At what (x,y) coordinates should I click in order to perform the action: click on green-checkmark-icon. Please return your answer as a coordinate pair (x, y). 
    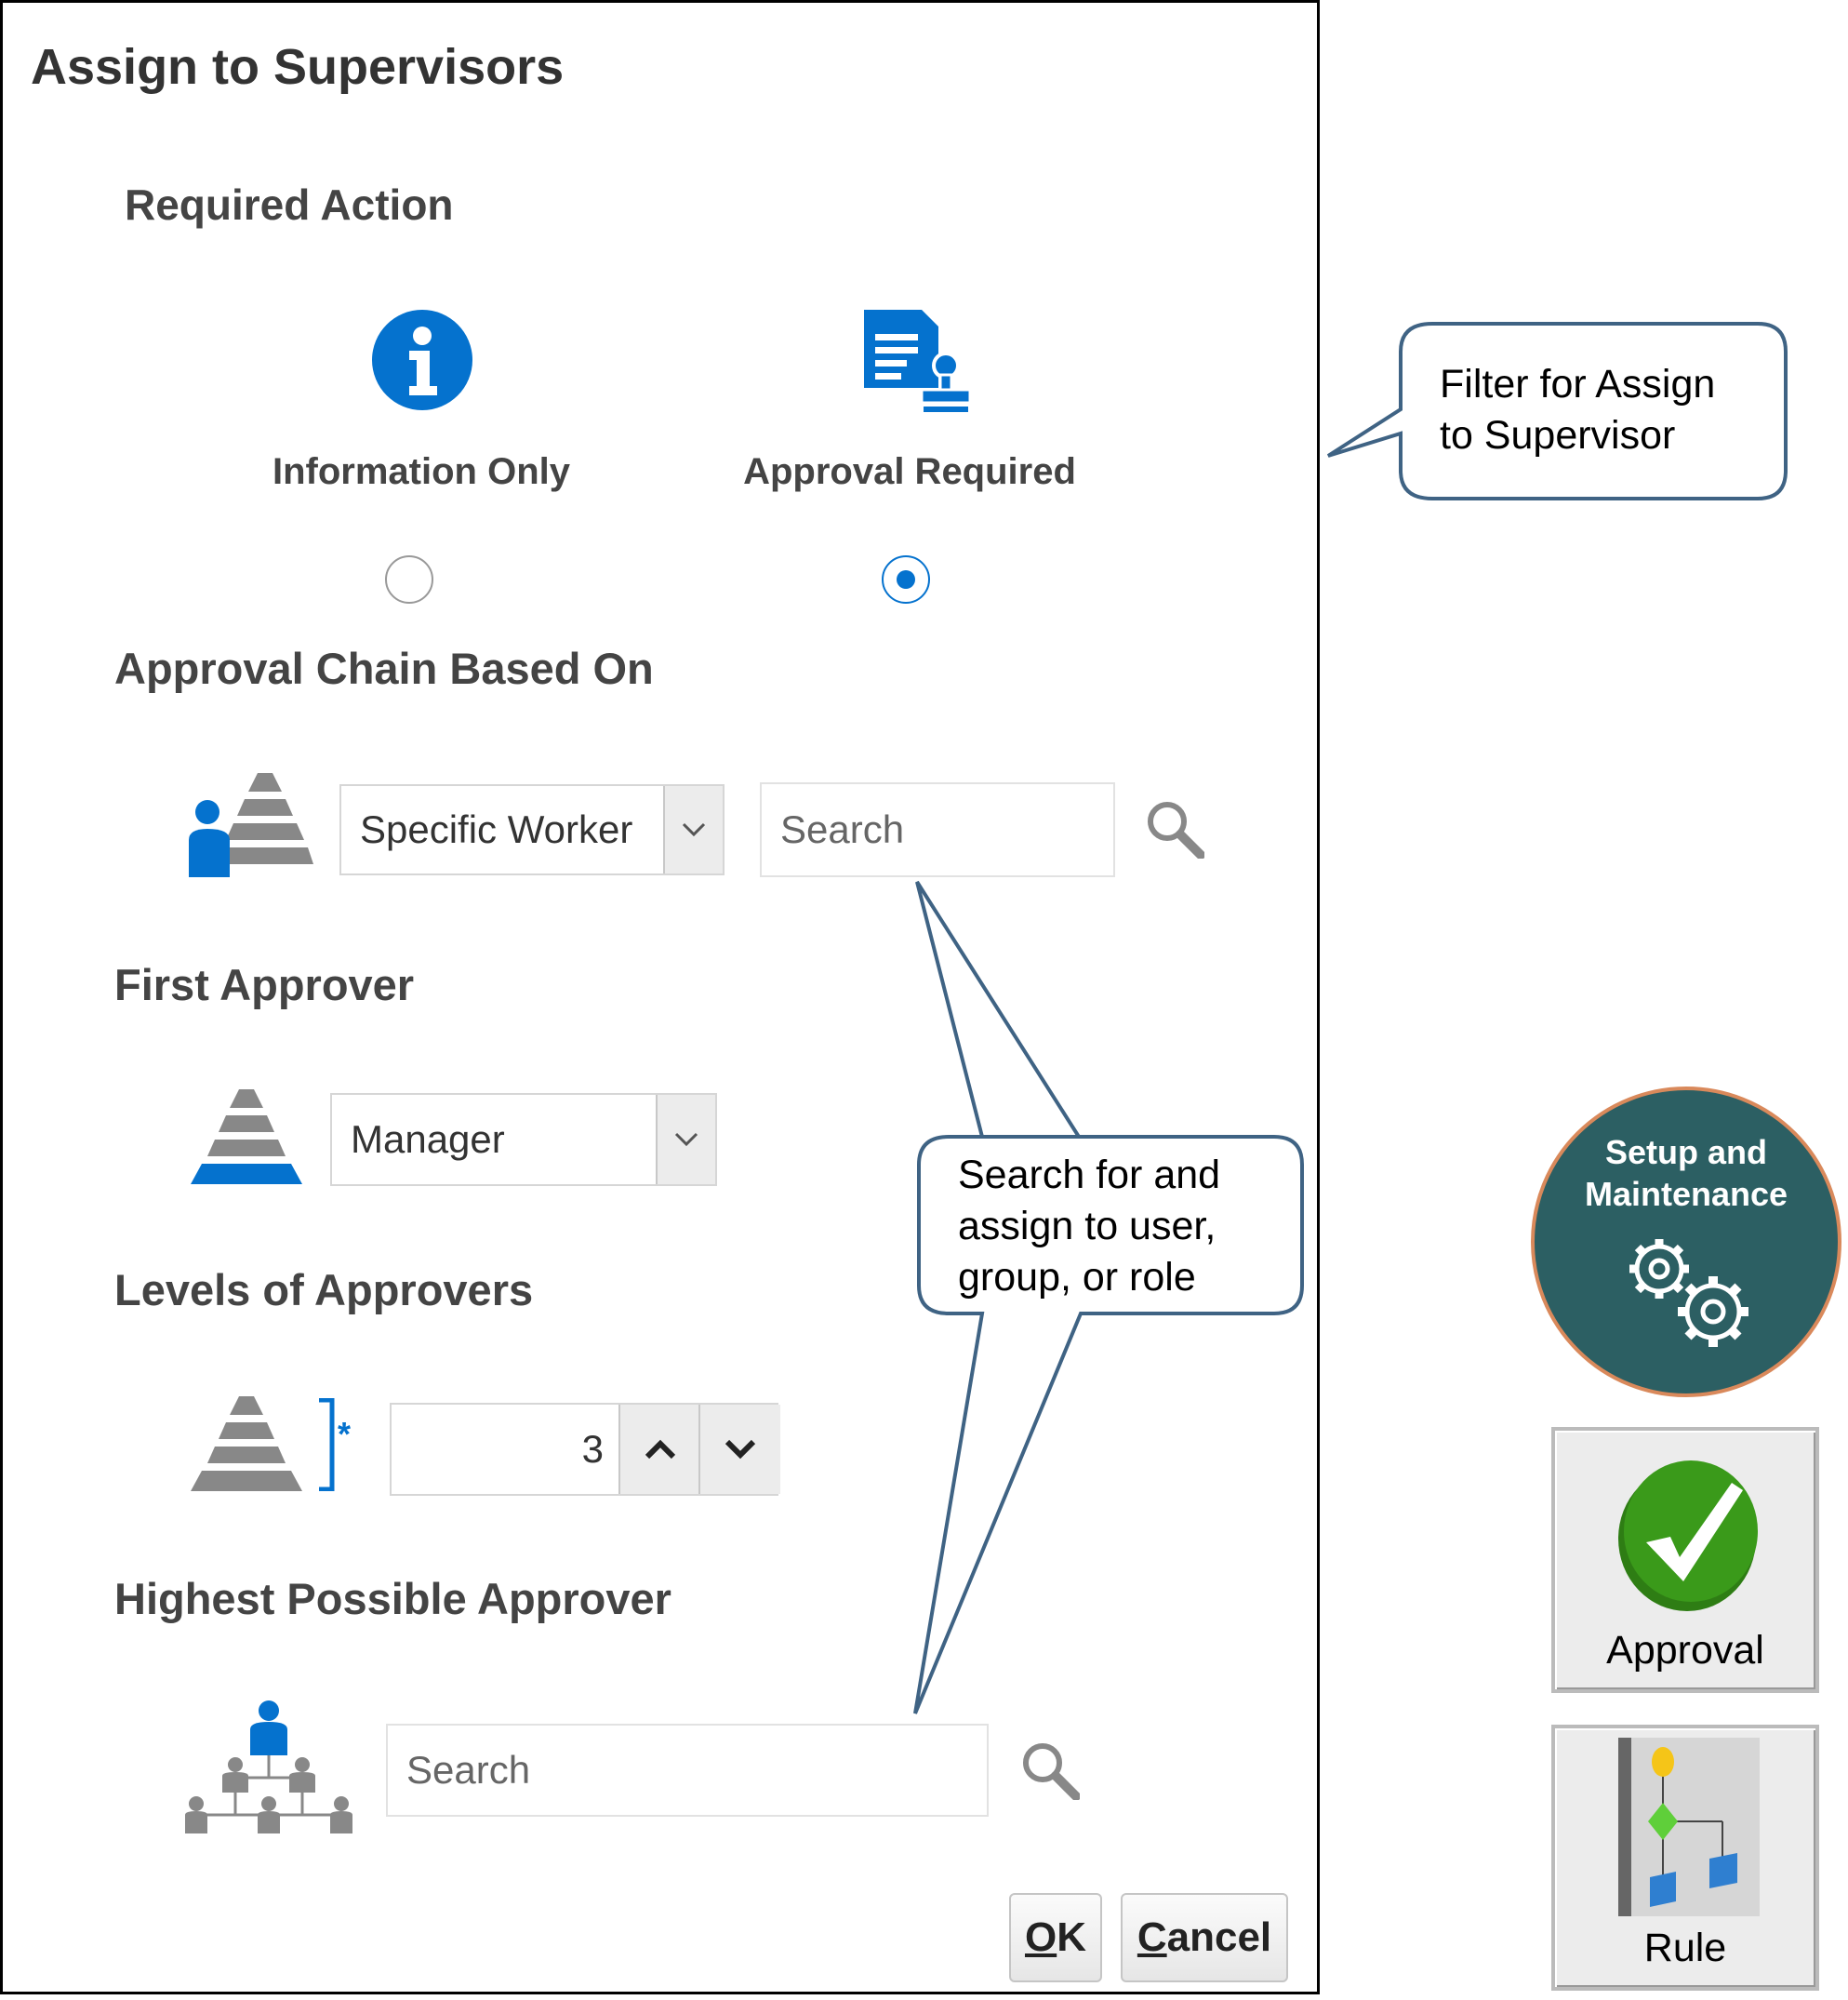
    Looking at the image, I should click on (1688, 1532).